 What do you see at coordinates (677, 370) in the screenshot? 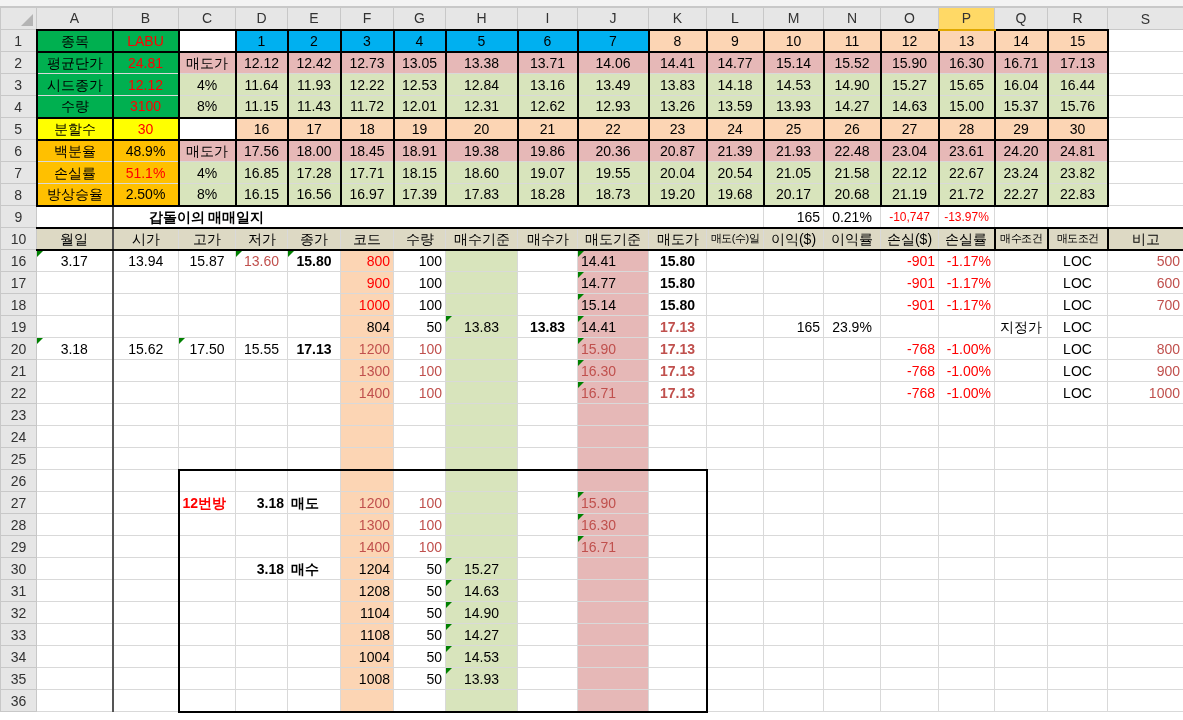
I see `table-cell: 17.13` at bounding box center [677, 370].